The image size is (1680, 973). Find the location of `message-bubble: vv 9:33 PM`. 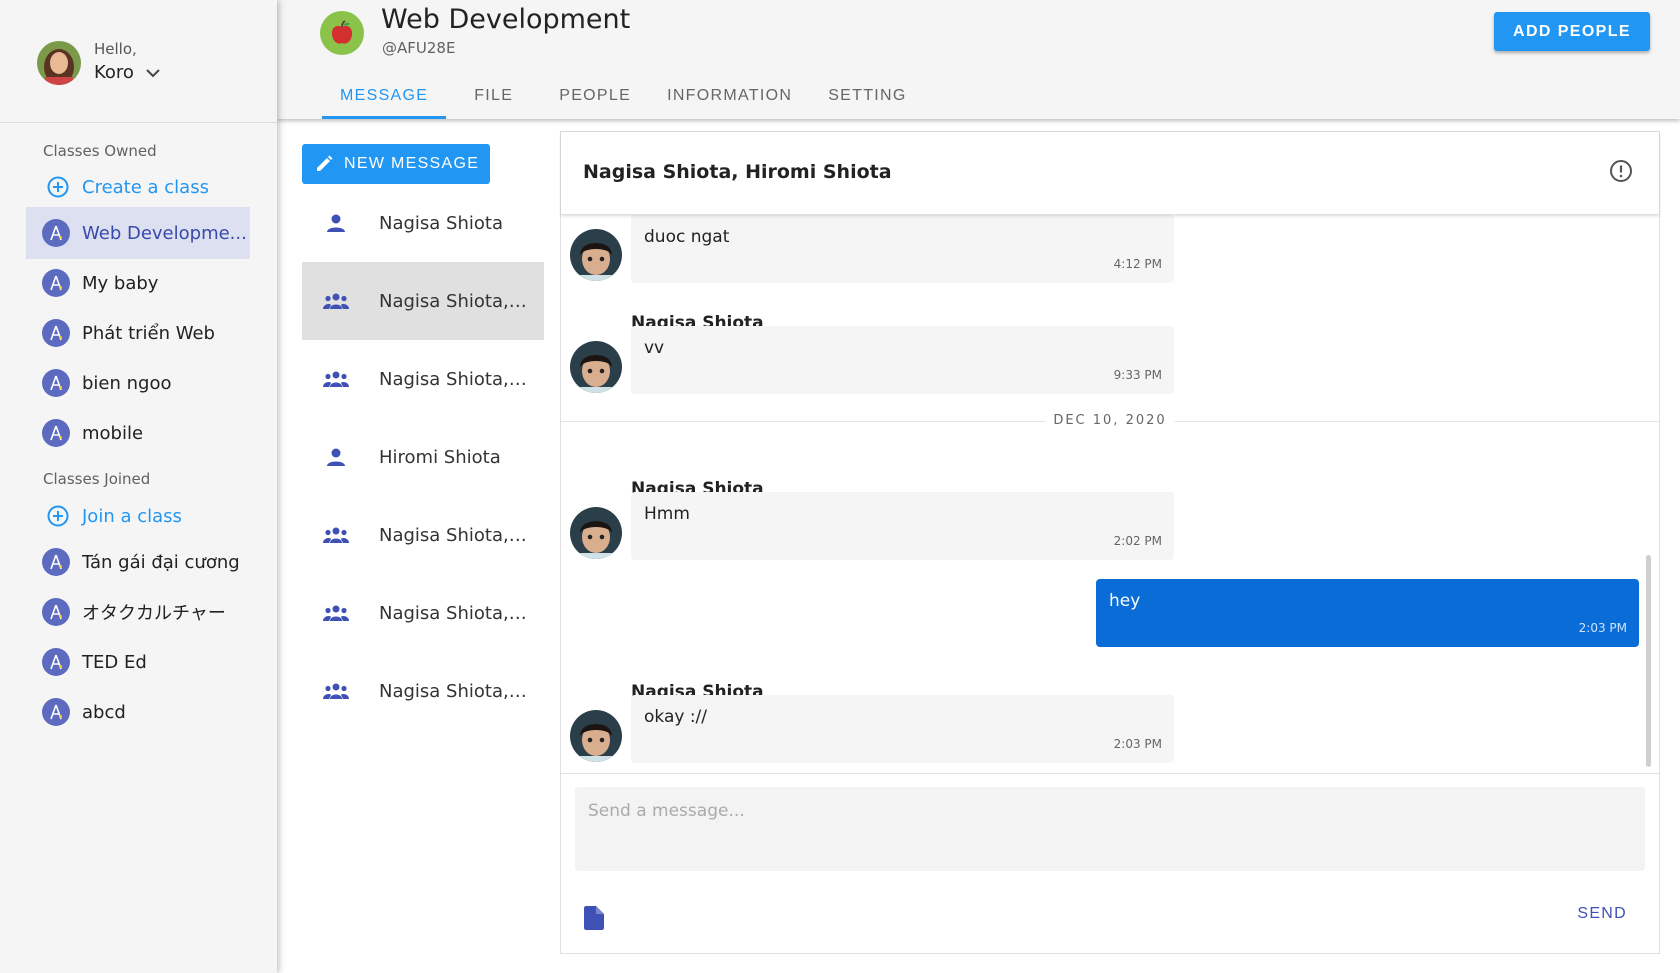

message-bubble: vv 9:33 PM is located at coordinates (902, 360).